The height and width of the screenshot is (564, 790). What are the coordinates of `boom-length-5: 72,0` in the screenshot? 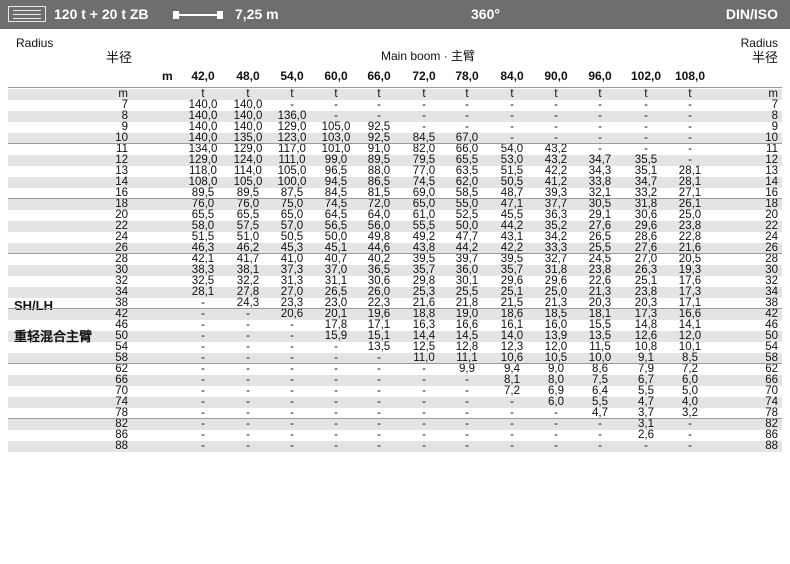 It's located at (424, 76).